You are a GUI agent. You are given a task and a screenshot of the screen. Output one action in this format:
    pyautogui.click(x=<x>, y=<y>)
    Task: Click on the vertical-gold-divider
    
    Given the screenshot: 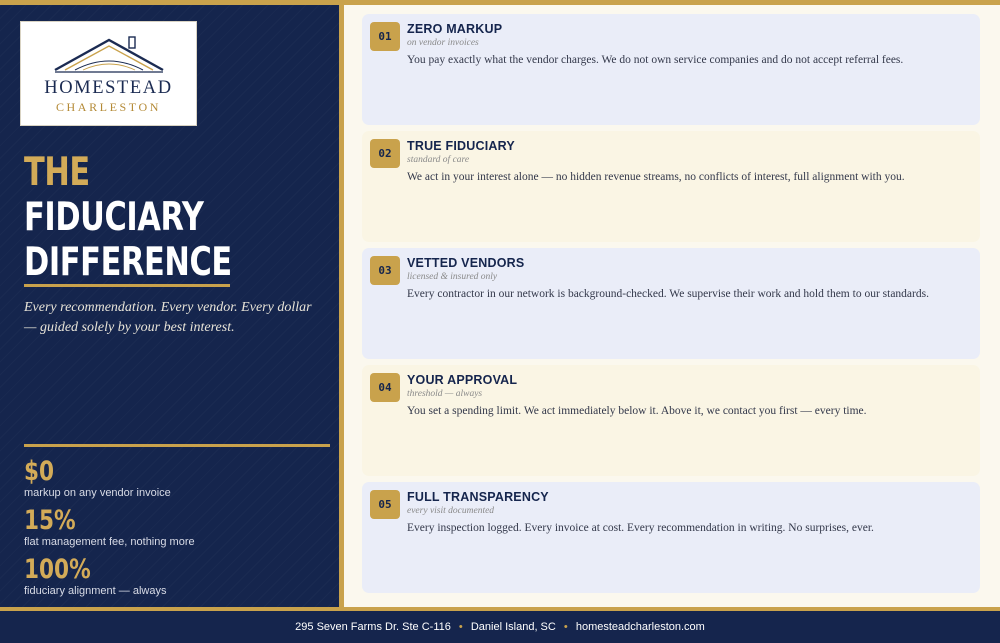 What is the action you would take?
    pyautogui.click(x=341, y=306)
    